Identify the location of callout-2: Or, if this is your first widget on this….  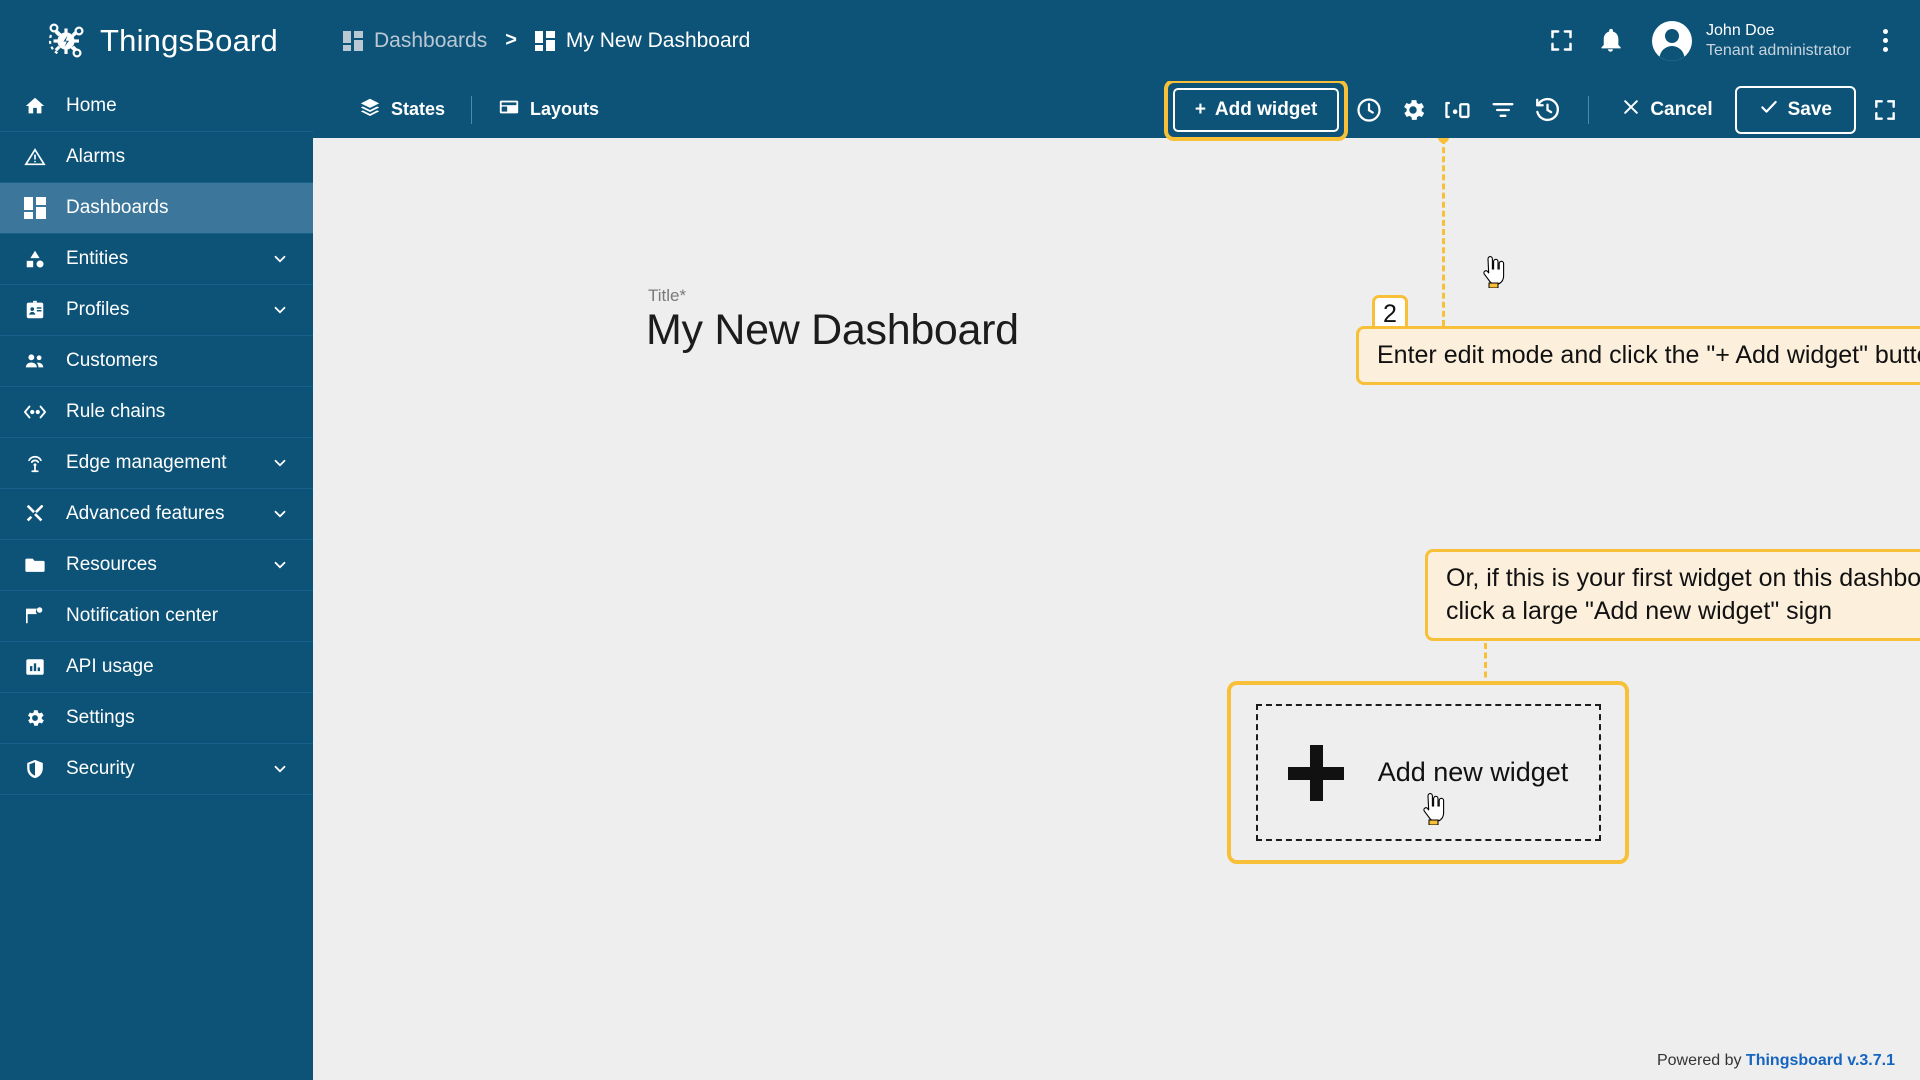
(1672, 595).